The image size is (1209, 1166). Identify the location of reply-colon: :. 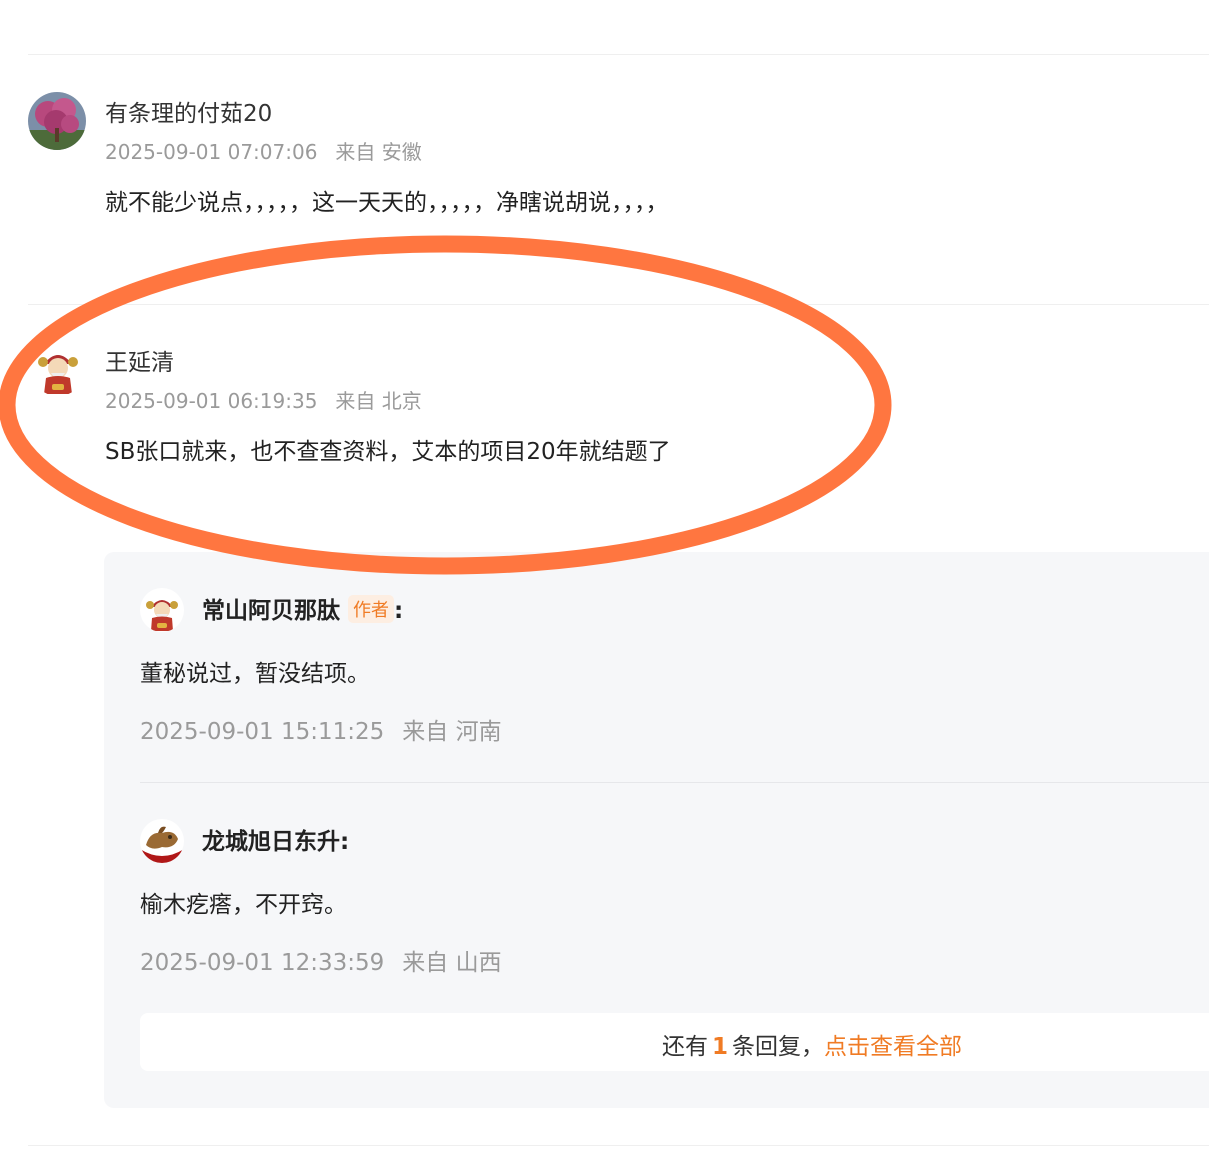
(399, 611).